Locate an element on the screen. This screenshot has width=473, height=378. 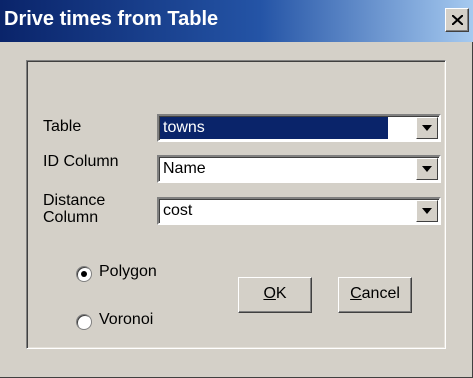
polygon-label: Polygon is located at coordinates (128, 272).